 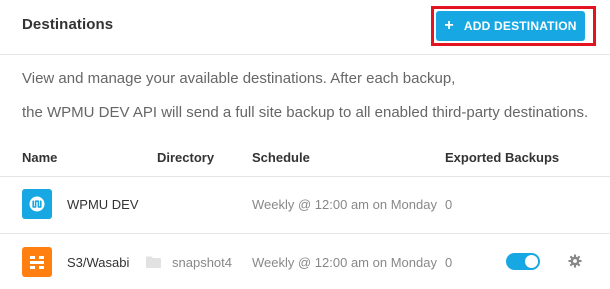 What do you see at coordinates (502, 157) in the screenshot?
I see `column-header-exported-backups: Exported Backups` at bounding box center [502, 157].